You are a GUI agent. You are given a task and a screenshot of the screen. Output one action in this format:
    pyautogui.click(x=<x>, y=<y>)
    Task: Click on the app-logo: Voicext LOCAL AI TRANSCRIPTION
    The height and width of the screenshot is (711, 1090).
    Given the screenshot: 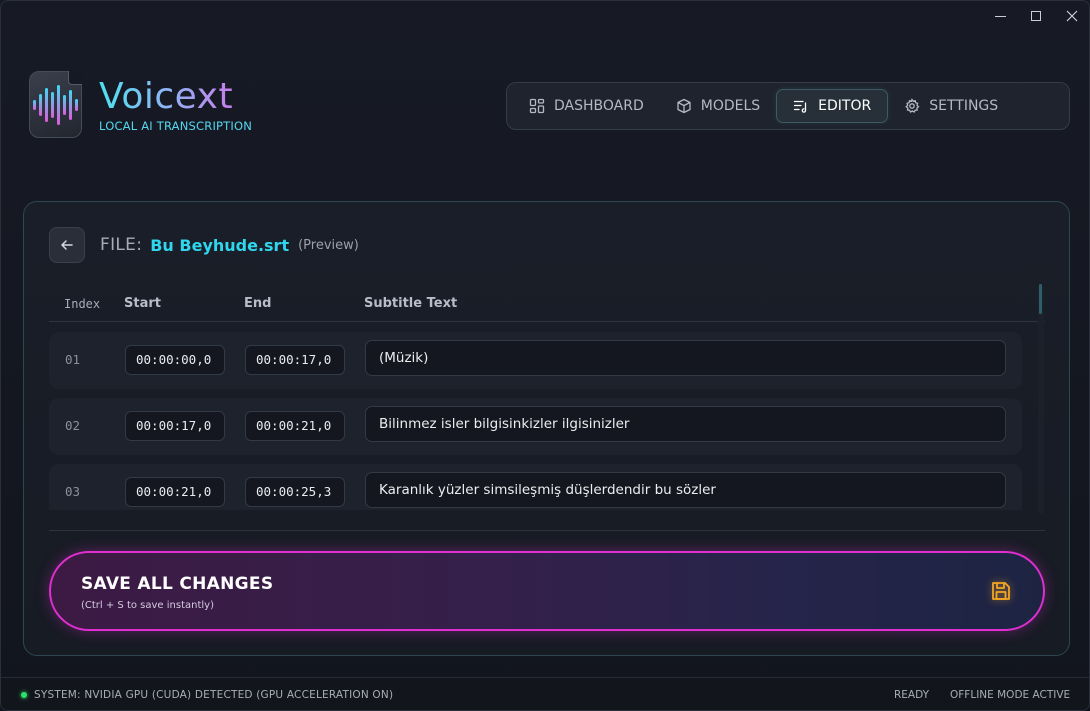 What is the action you would take?
    pyautogui.click(x=140, y=104)
    